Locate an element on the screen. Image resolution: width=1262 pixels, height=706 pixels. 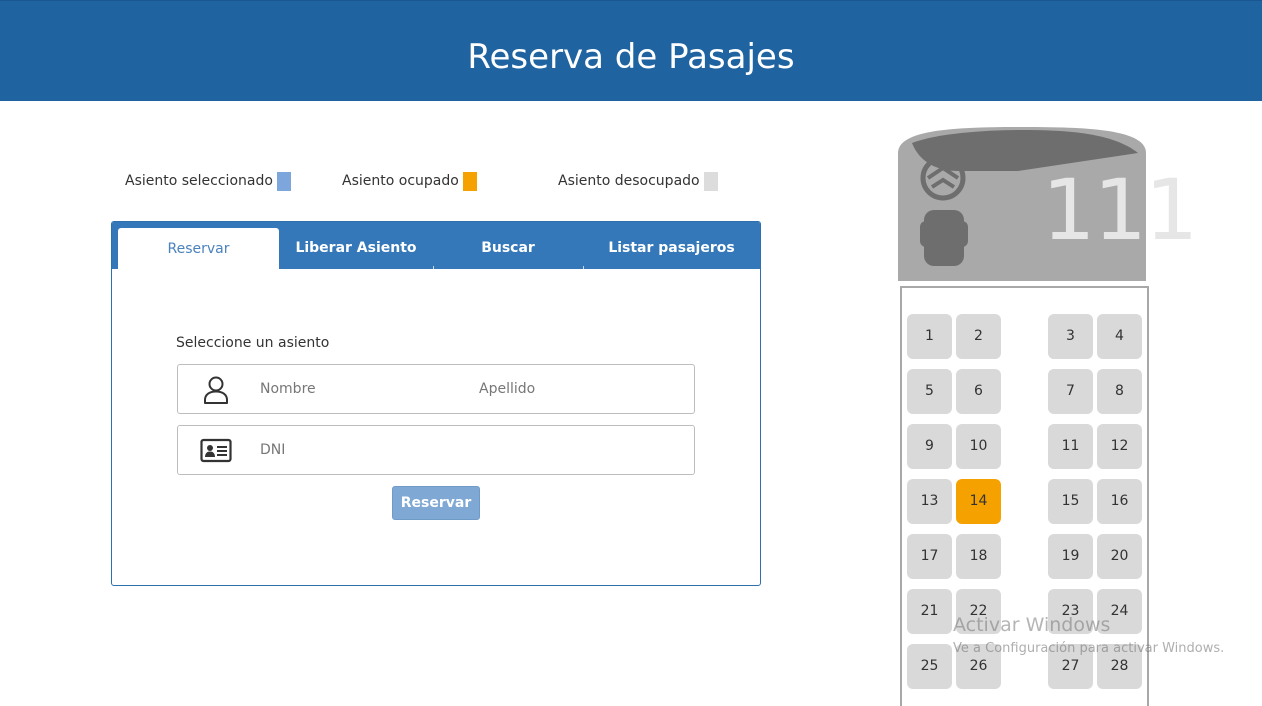
name-field-group is located at coordinates (436, 389).